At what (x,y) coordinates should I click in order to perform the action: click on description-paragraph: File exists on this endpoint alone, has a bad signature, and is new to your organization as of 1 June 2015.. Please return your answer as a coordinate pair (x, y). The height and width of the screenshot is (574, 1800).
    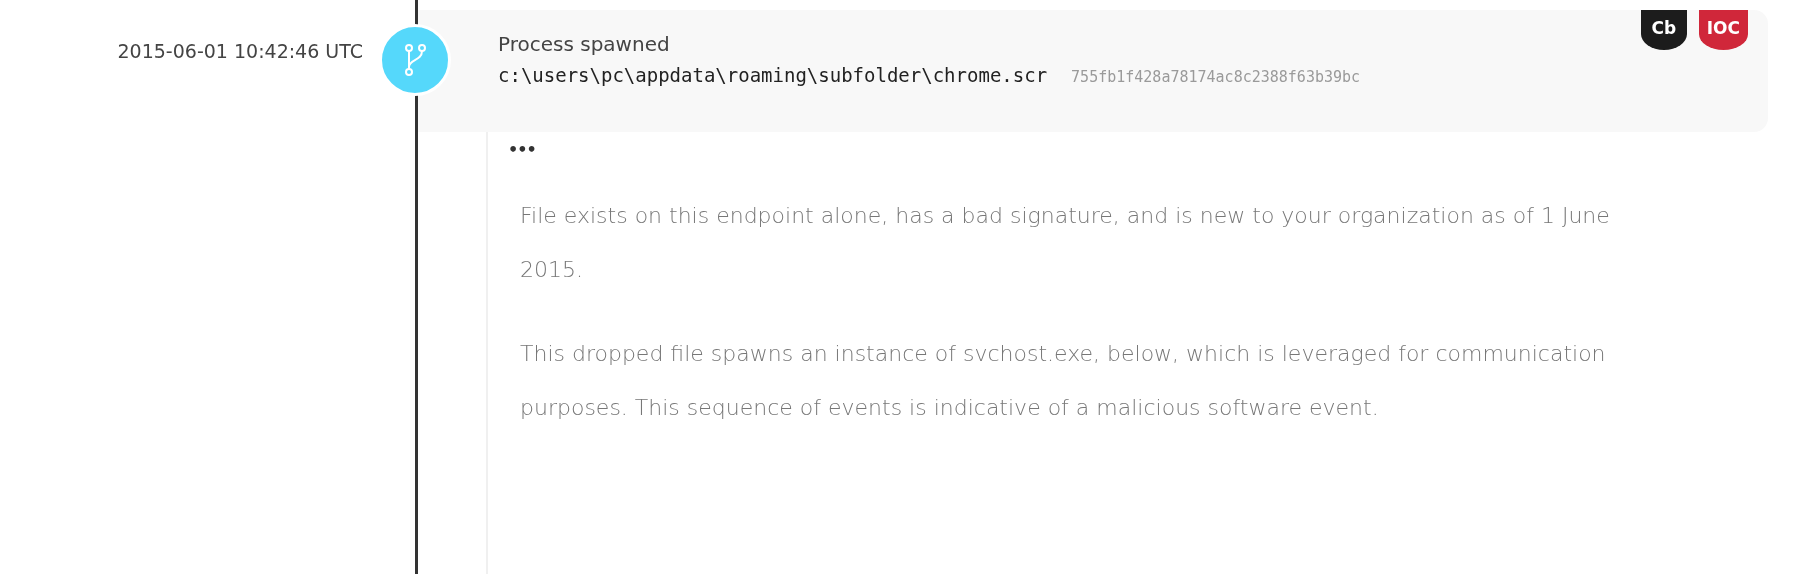
    Looking at the image, I should click on (1065, 243).